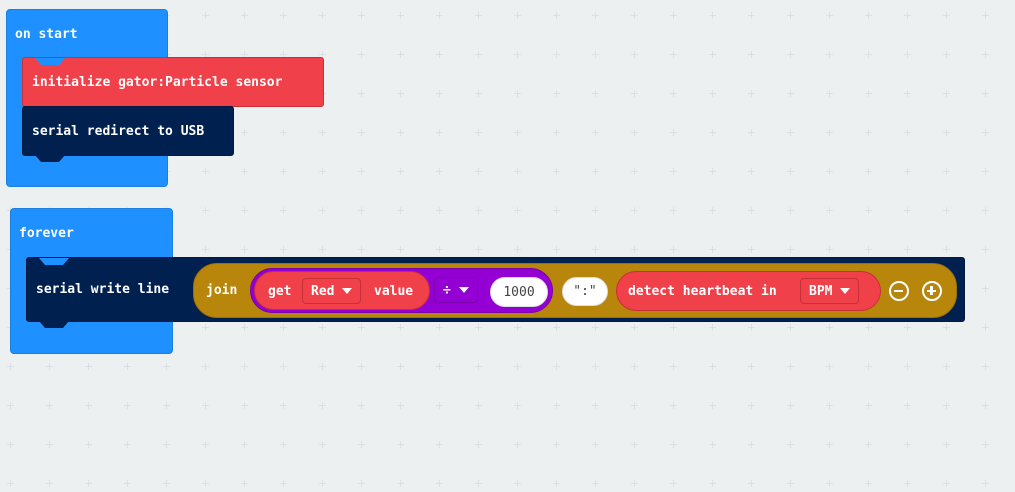 Image resolution: width=1015 pixels, height=492 pixels. I want to click on divisor-number-field: 1000, so click(519, 292).